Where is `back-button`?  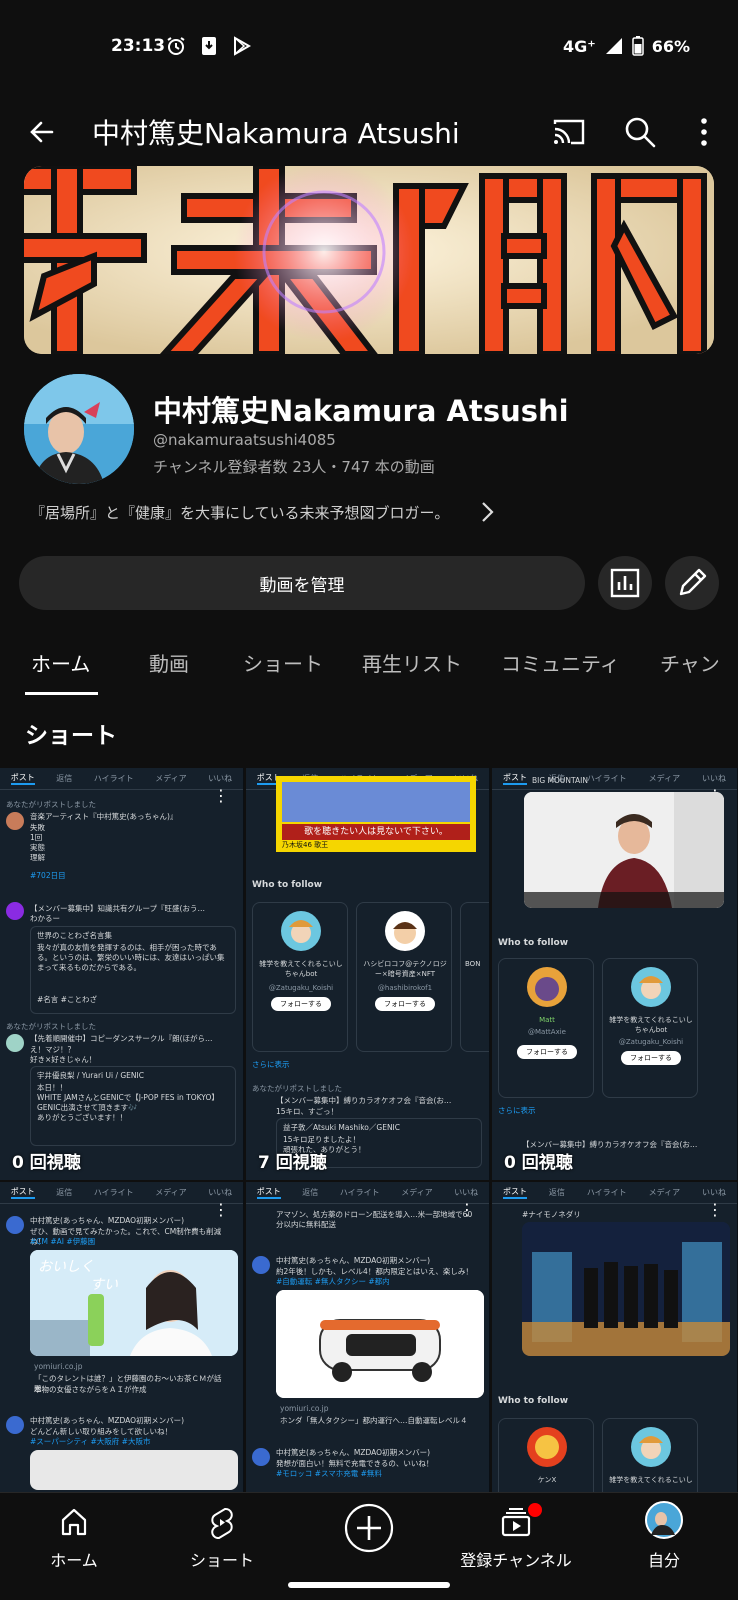
back-button is located at coordinates (42, 132).